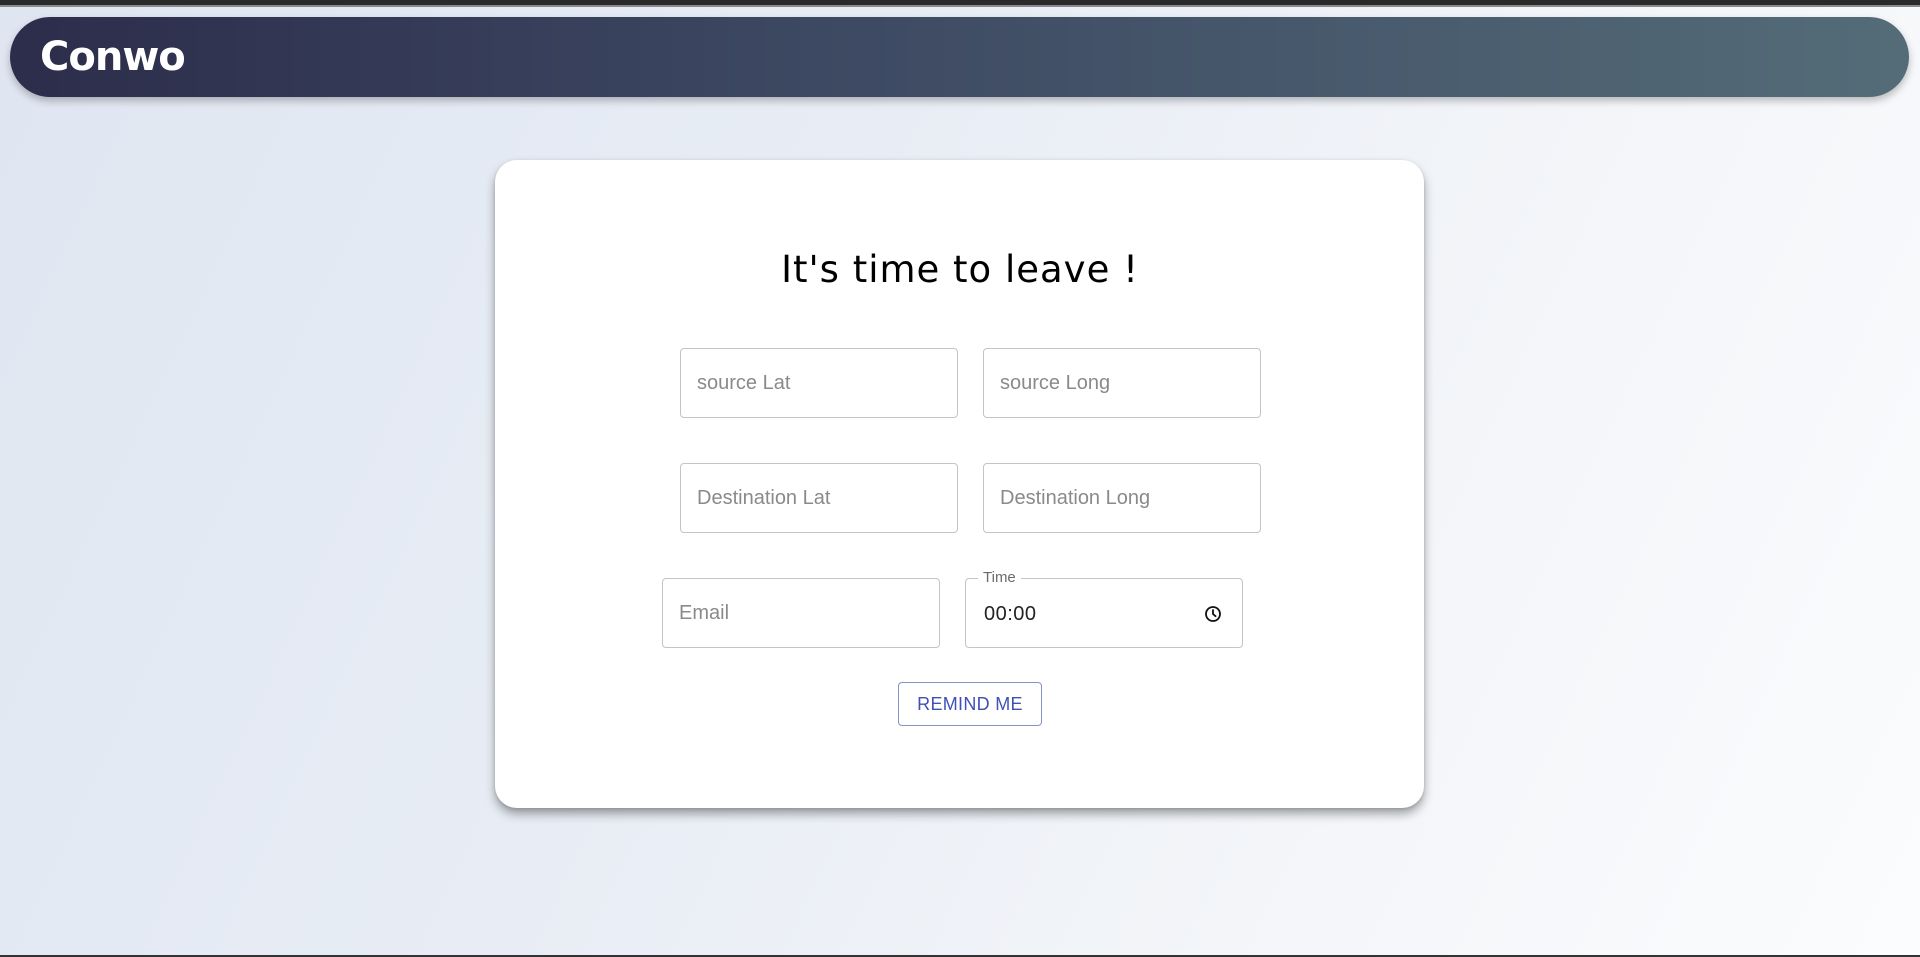 The image size is (1920, 957). I want to click on source-long-input, so click(1122, 383).